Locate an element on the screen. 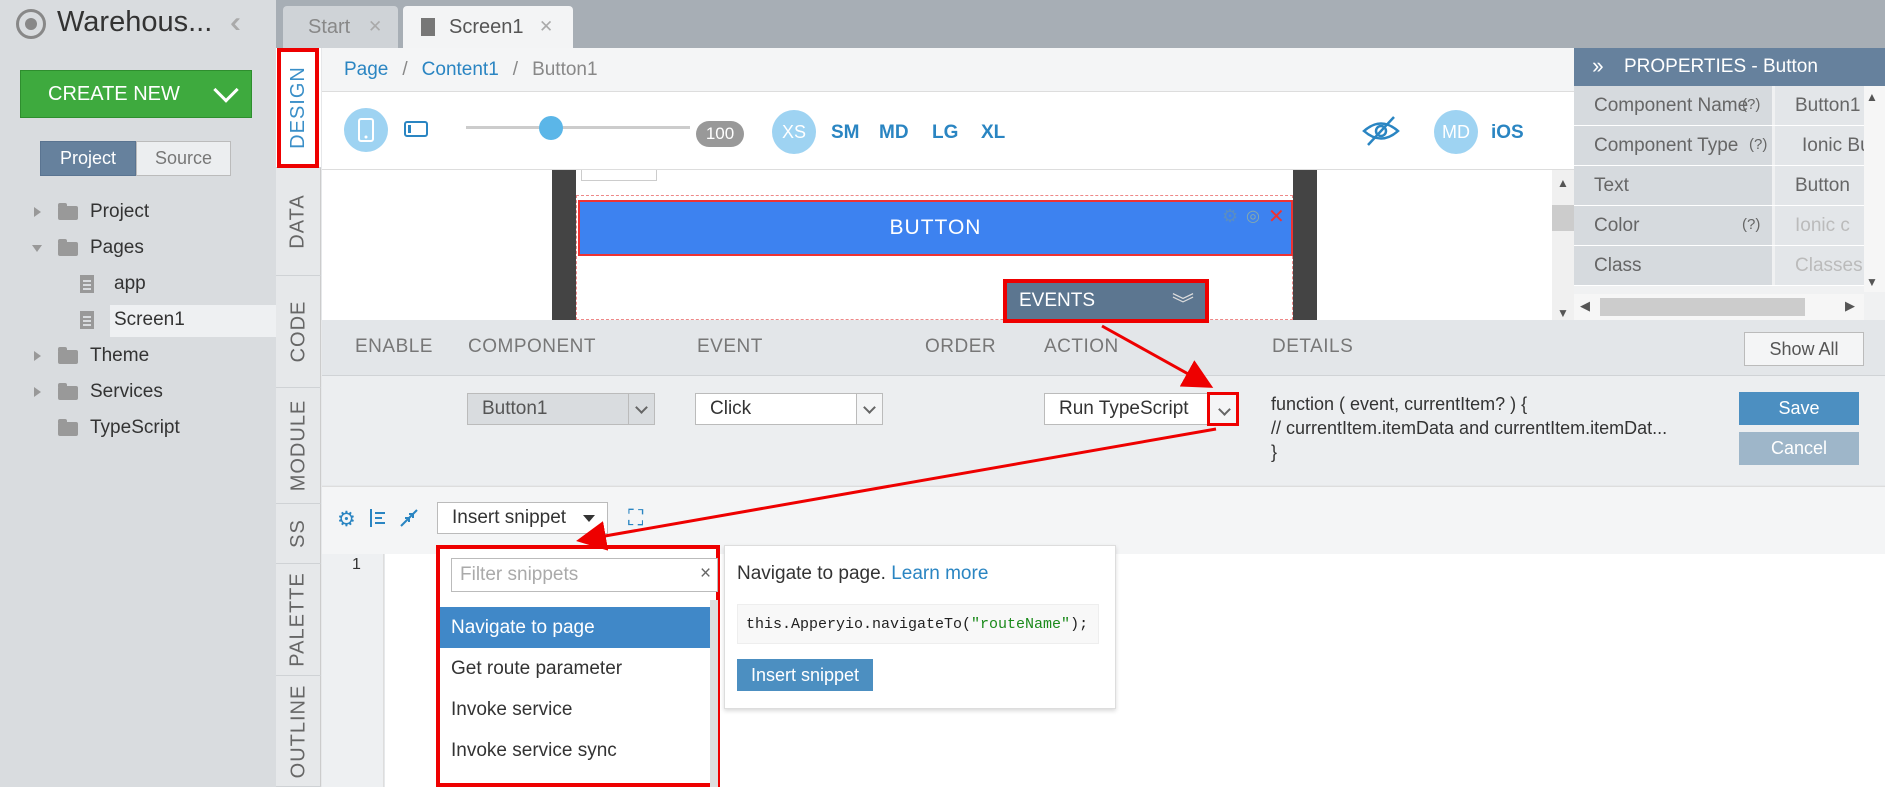 The height and width of the screenshot is (787, 1885). event-select: Click is located at coordinates (789, 409).